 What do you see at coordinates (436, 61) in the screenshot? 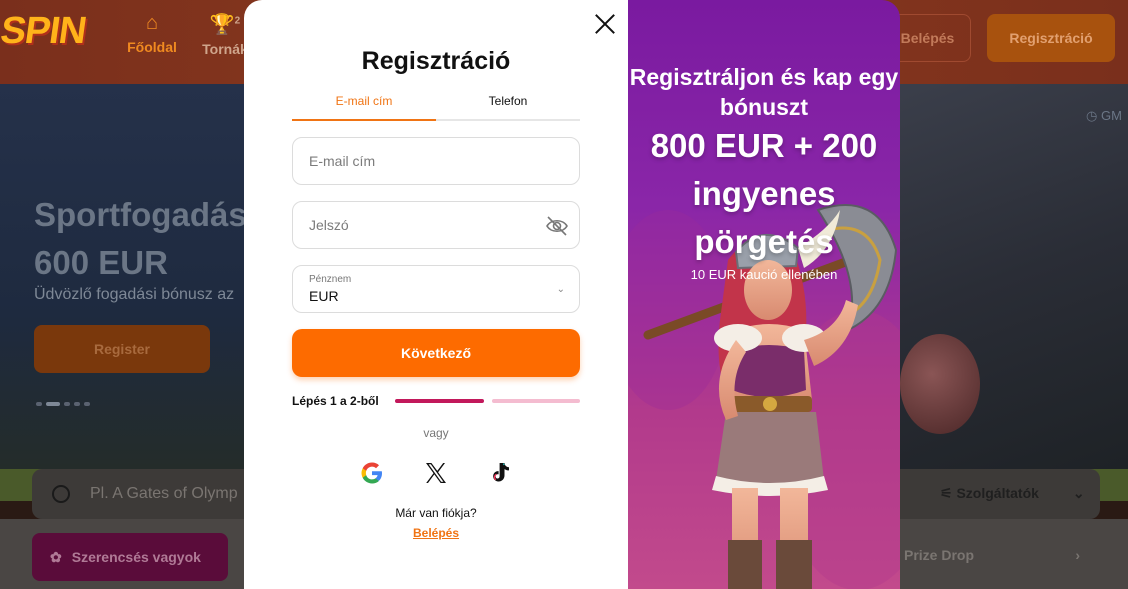
I see `modal-title: Regisztráció` at bounding box center [436, 61].